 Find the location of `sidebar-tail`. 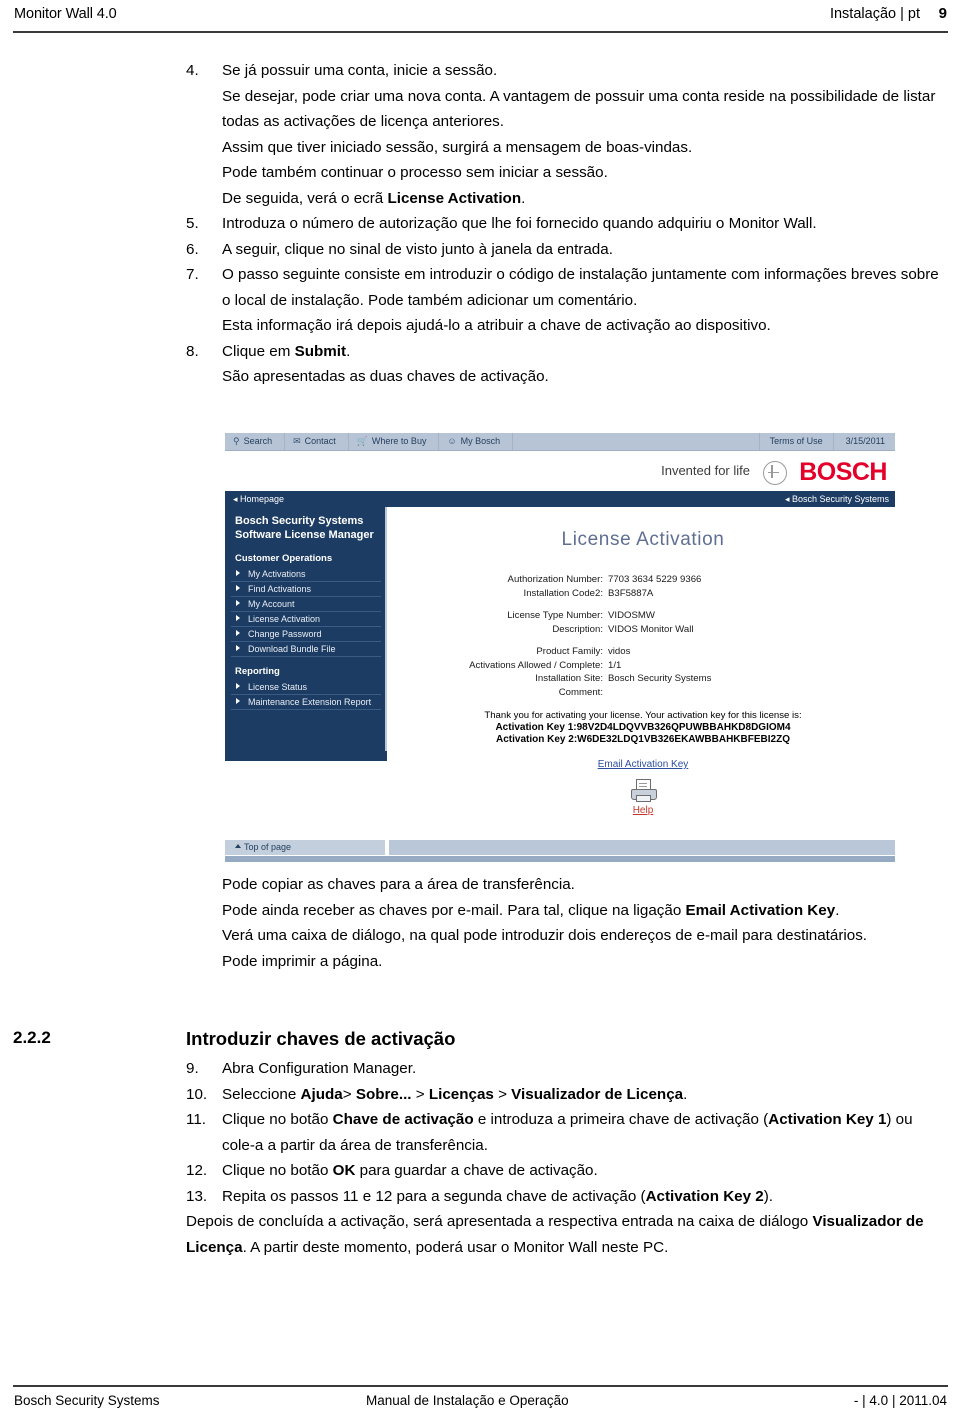

sidebar-tail is located at coordinates (306, 756).